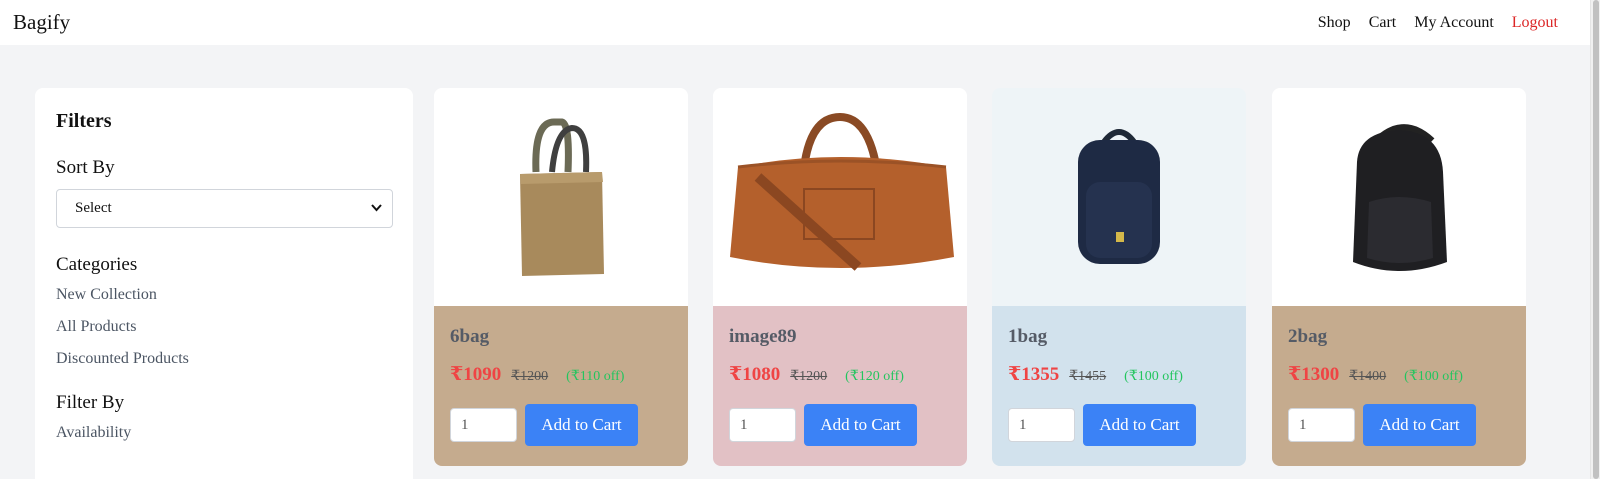 This screenshot has width=1600, height=479. What do you see at coordinates (224, 433) in the screenshot?
I see `filter-availability: Availability` at bounding box center [224, 433].